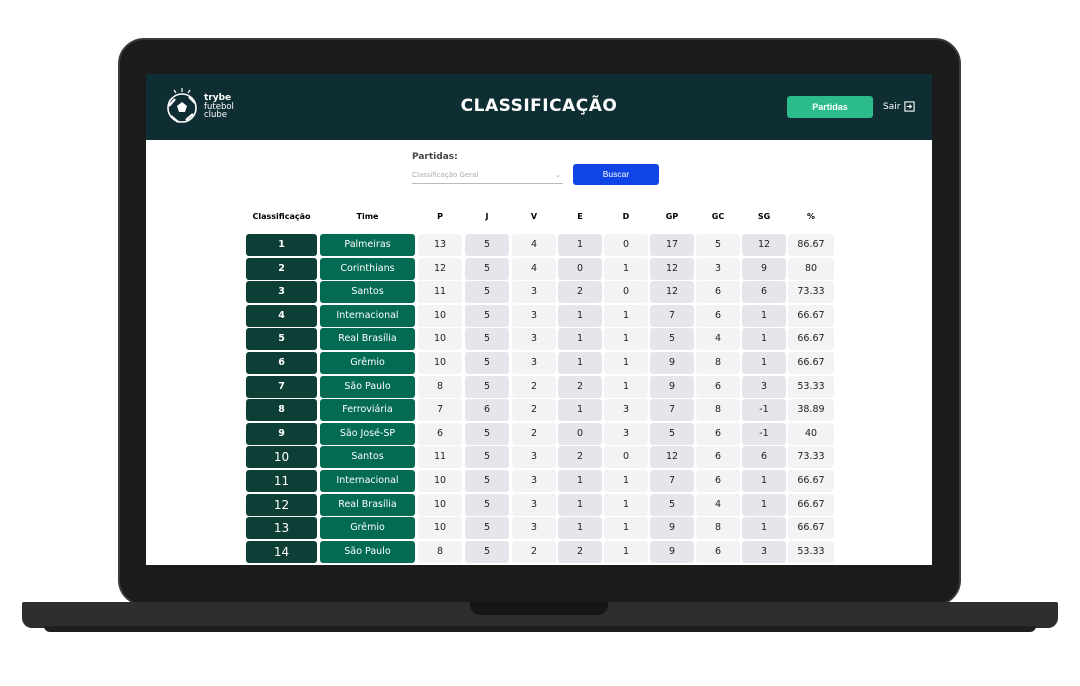 The height and width of the screenshot is (686, 1080). What do you see at coordinates (367, 410) in the screenshot?
I see `cell-team: Ferroviária` at bounding box center [367, 410].